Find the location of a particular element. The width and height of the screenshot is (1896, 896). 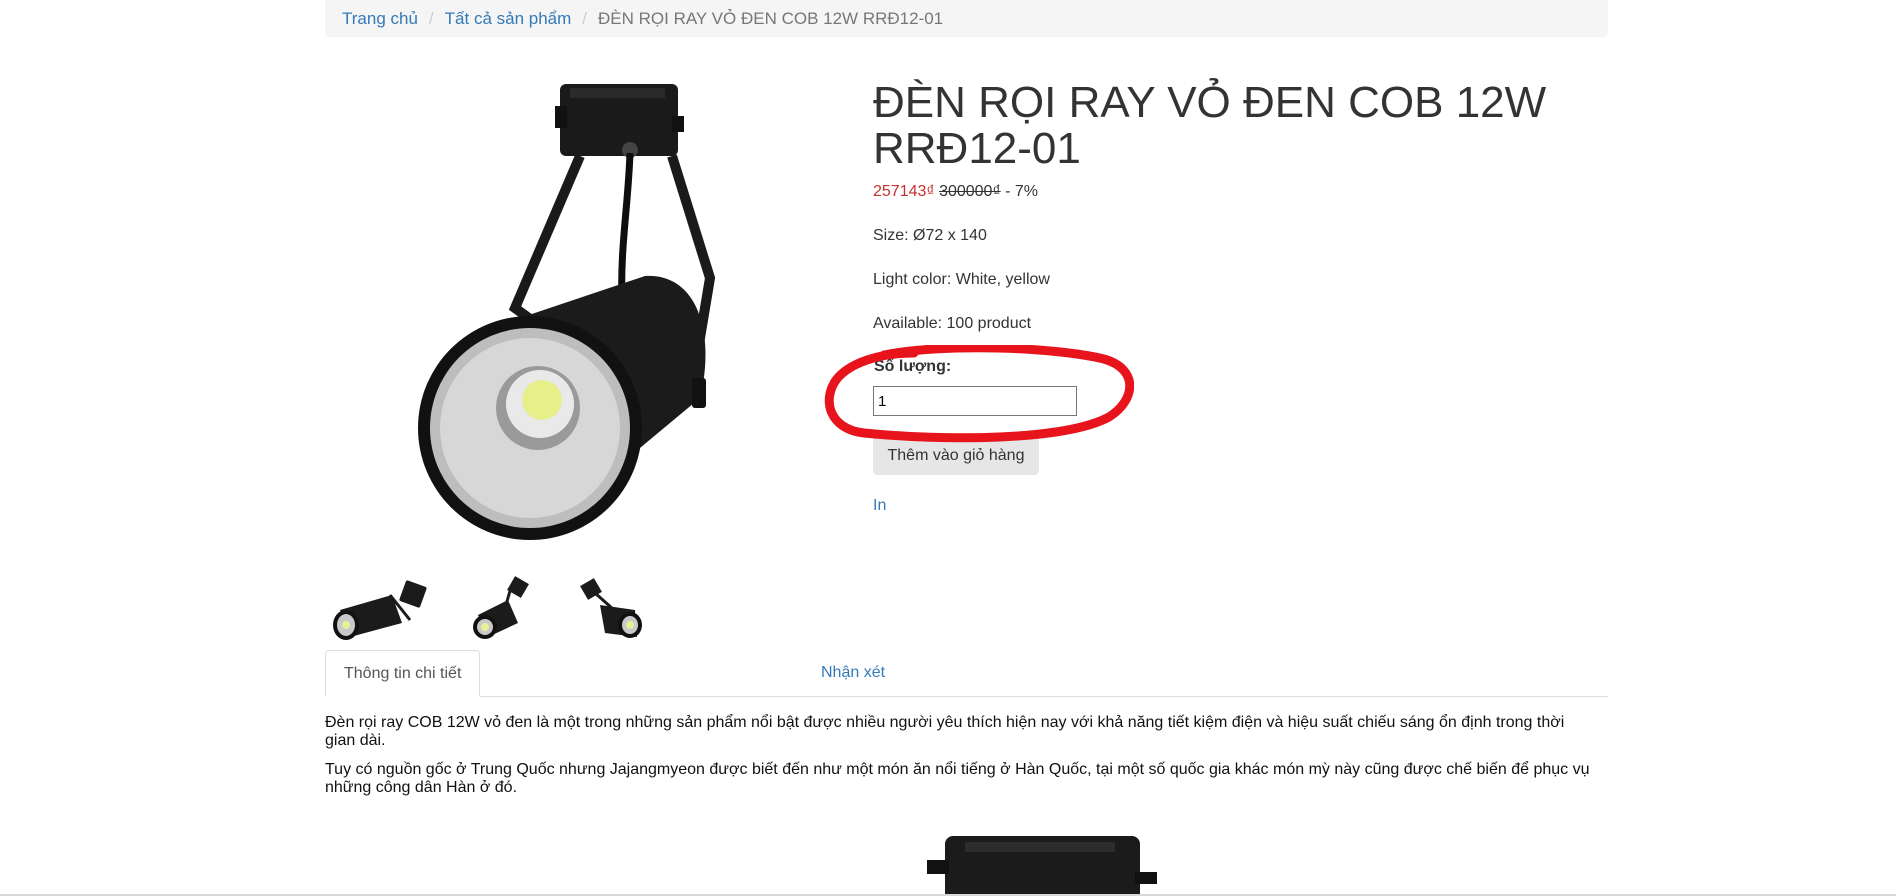

product-size: Size: Ø72 x 140 is located at coordinates (930, 235).